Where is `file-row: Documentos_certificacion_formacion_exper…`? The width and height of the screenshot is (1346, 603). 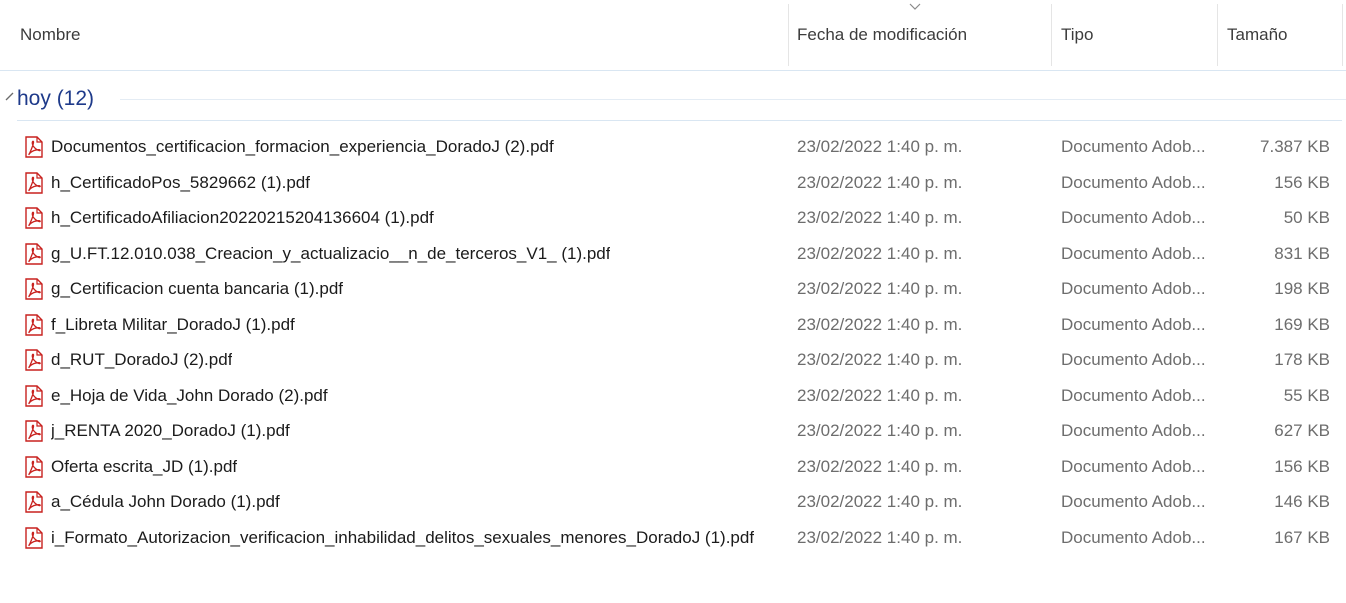 file-row: Documentos_certificacion_formacion_exper… is located at coordinates (673, 148).